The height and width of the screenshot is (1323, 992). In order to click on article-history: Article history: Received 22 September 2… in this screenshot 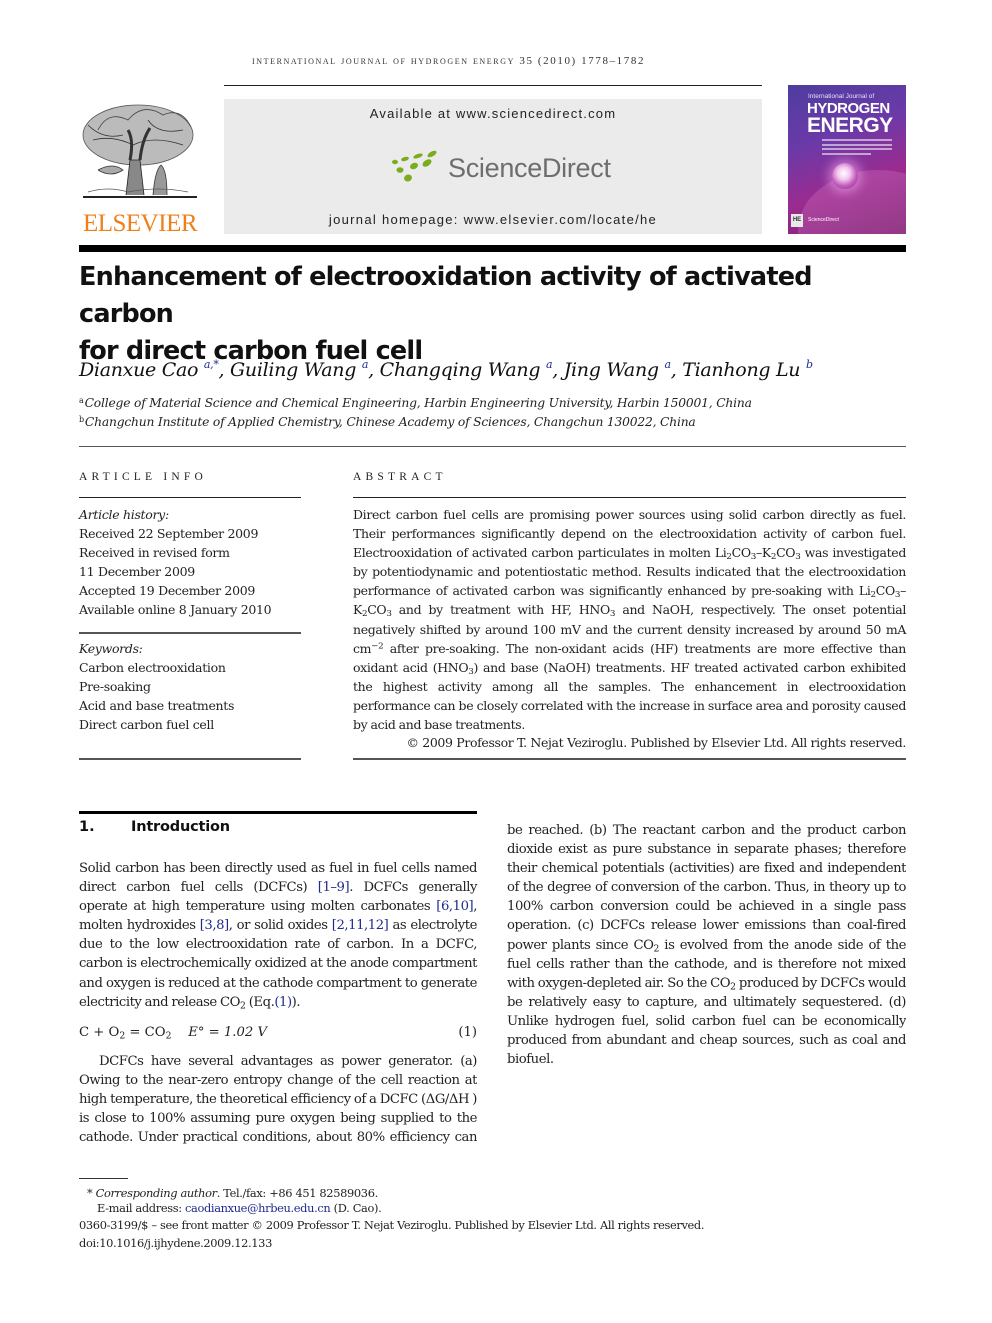, I will do `click(194, 562)`.